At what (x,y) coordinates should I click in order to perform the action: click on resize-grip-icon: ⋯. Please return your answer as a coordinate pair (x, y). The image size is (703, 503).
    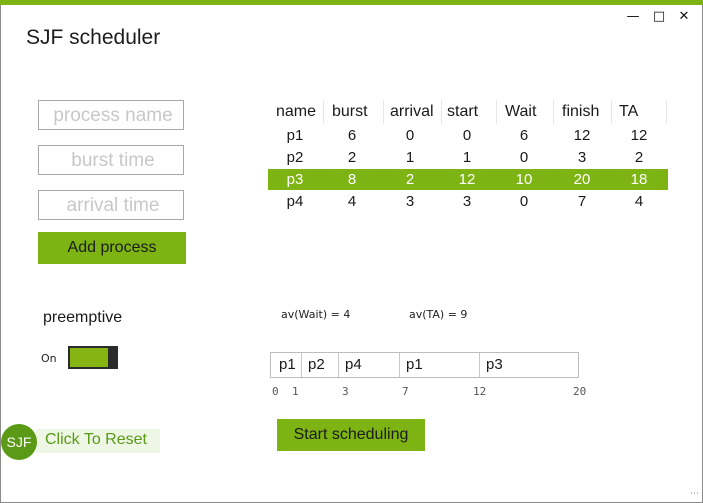
    Looking at the image, I should click on (694, 494).